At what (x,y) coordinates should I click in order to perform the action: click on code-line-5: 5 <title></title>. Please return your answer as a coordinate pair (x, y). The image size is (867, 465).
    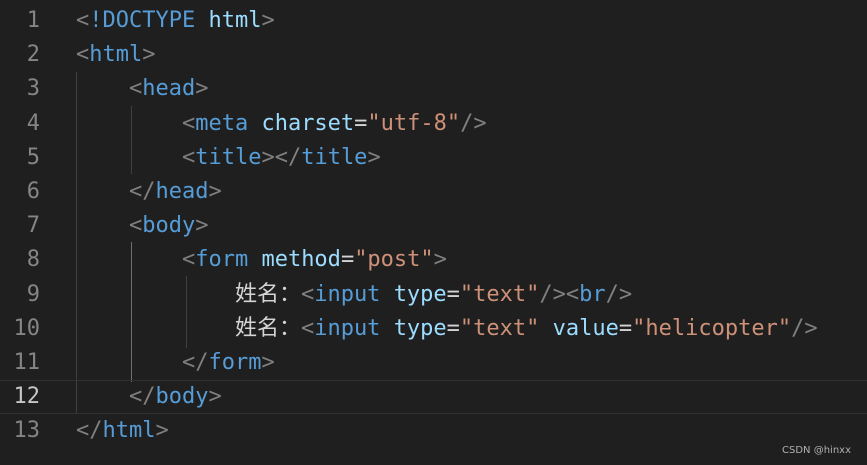
    Looking at the image, I should click on (433, 158).